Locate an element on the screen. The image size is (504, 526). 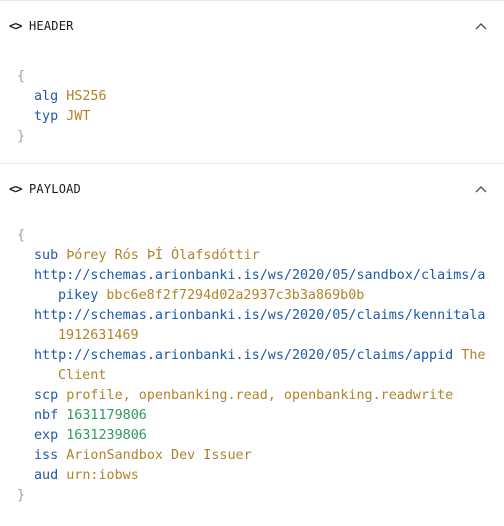
json-line: alg HS256 is located at coordinates (70, 97).